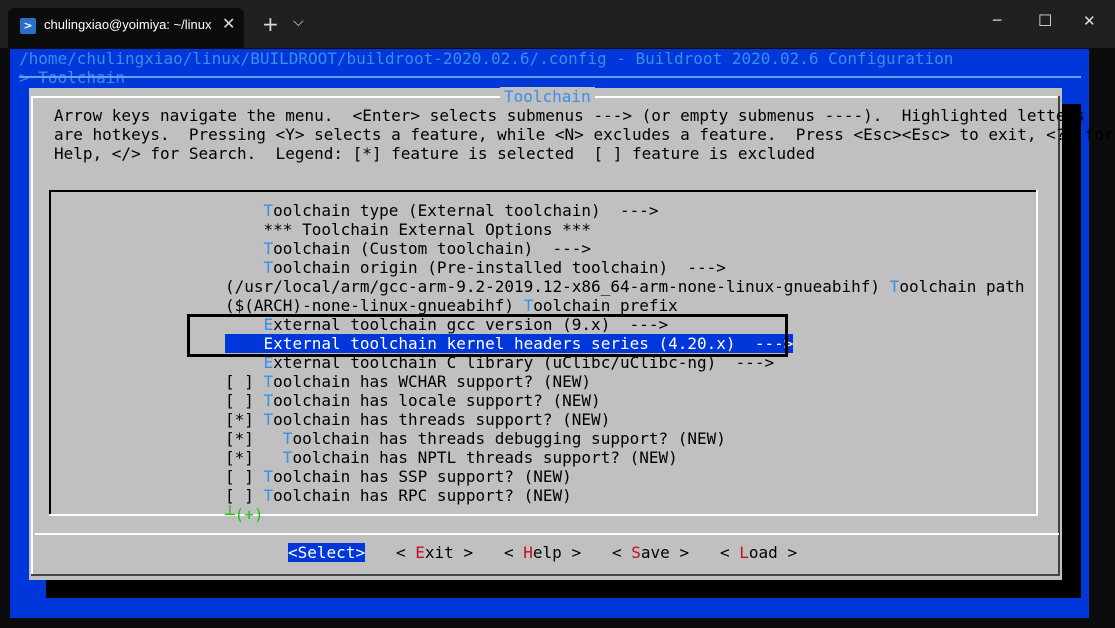 This screenshot has height=628, width=1115. I want to click on terminal-tab: > chulingxiao@yoimiya: ~/linux ✕, so click(126, 28).